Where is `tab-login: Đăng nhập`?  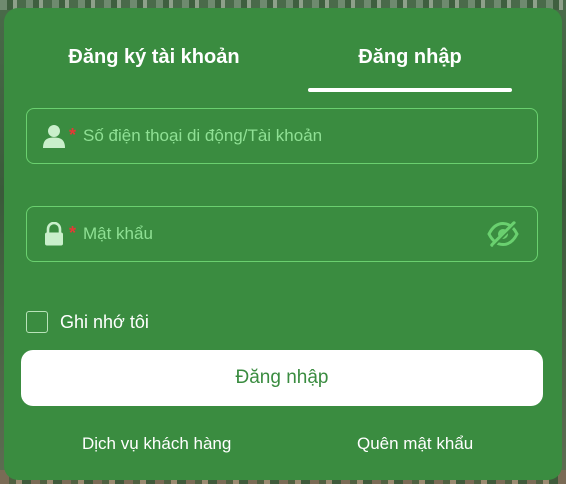 tab-login: Đăng nhập is located at coordinates (410, 57).